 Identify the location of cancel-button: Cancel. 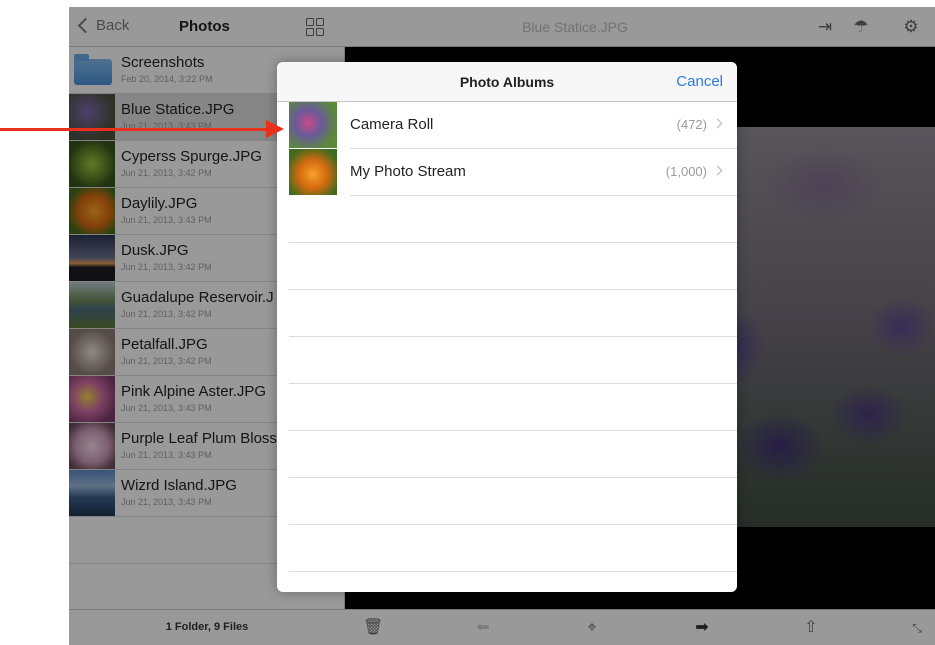
(699, 81).